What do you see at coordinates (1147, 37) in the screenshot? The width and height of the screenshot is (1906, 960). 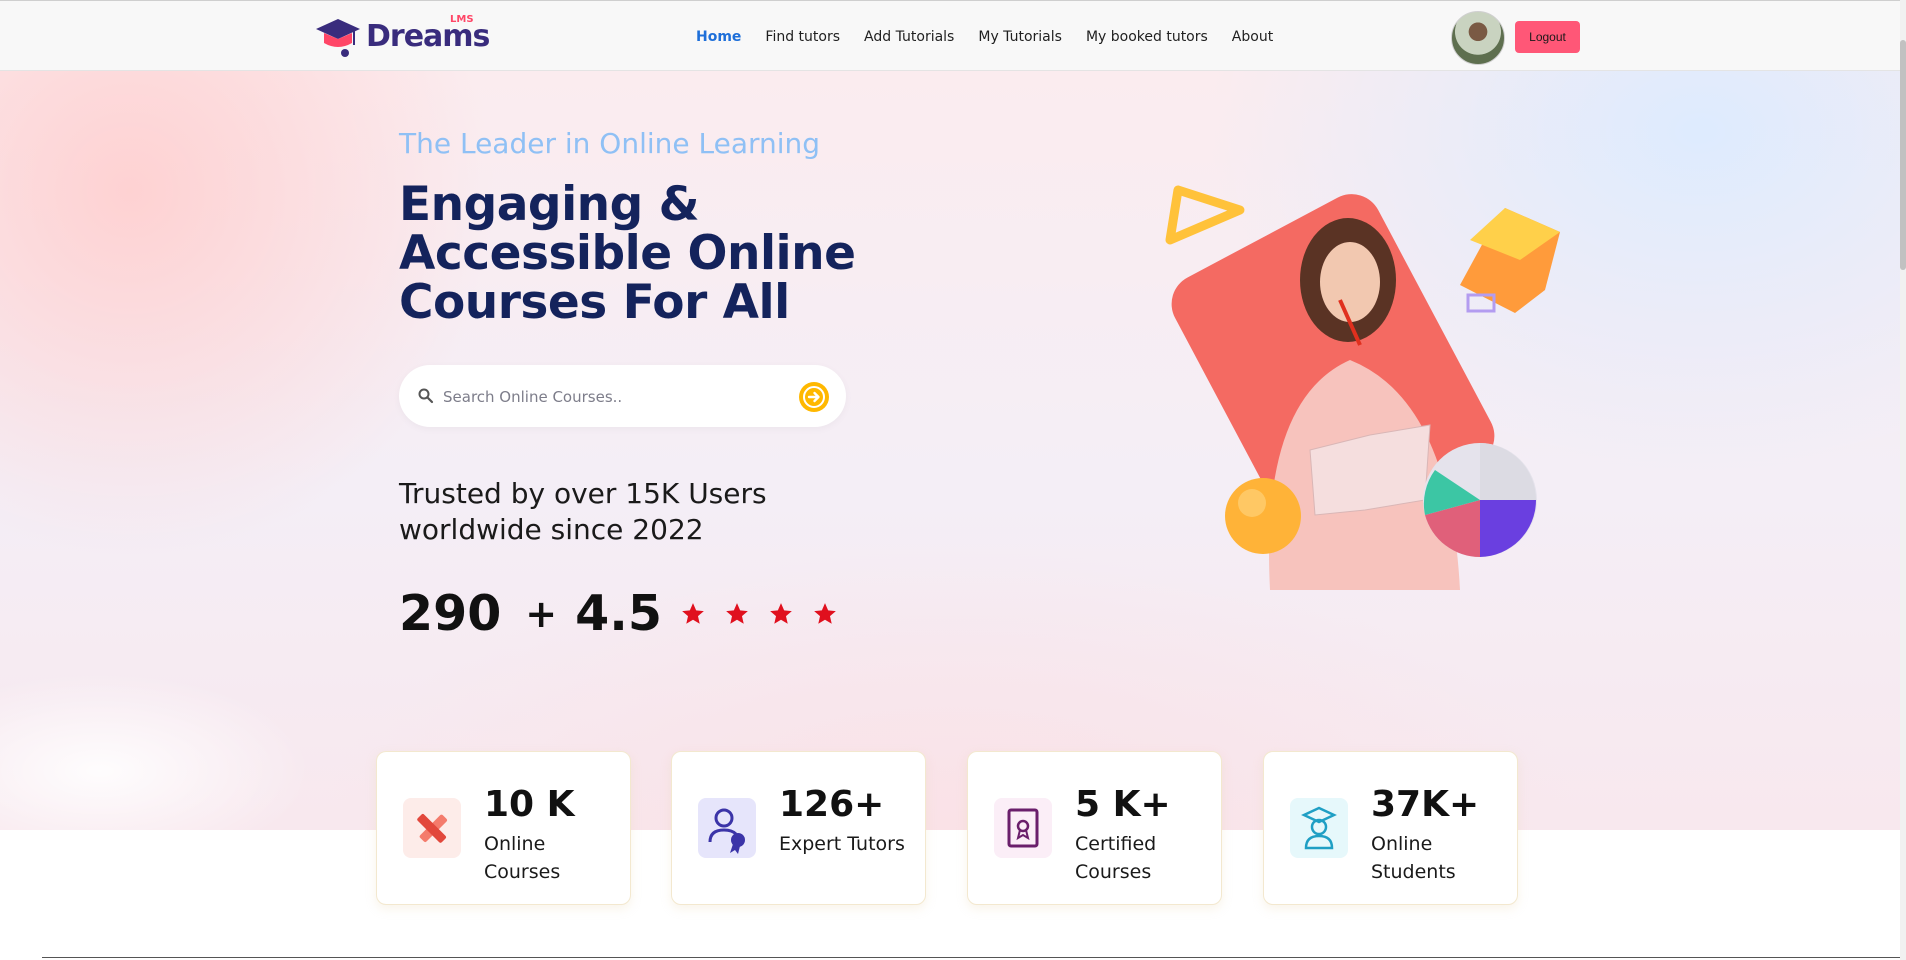 I see `nav-my-booked-tutors: My booked tutors` at bounding box center [1147, 37].